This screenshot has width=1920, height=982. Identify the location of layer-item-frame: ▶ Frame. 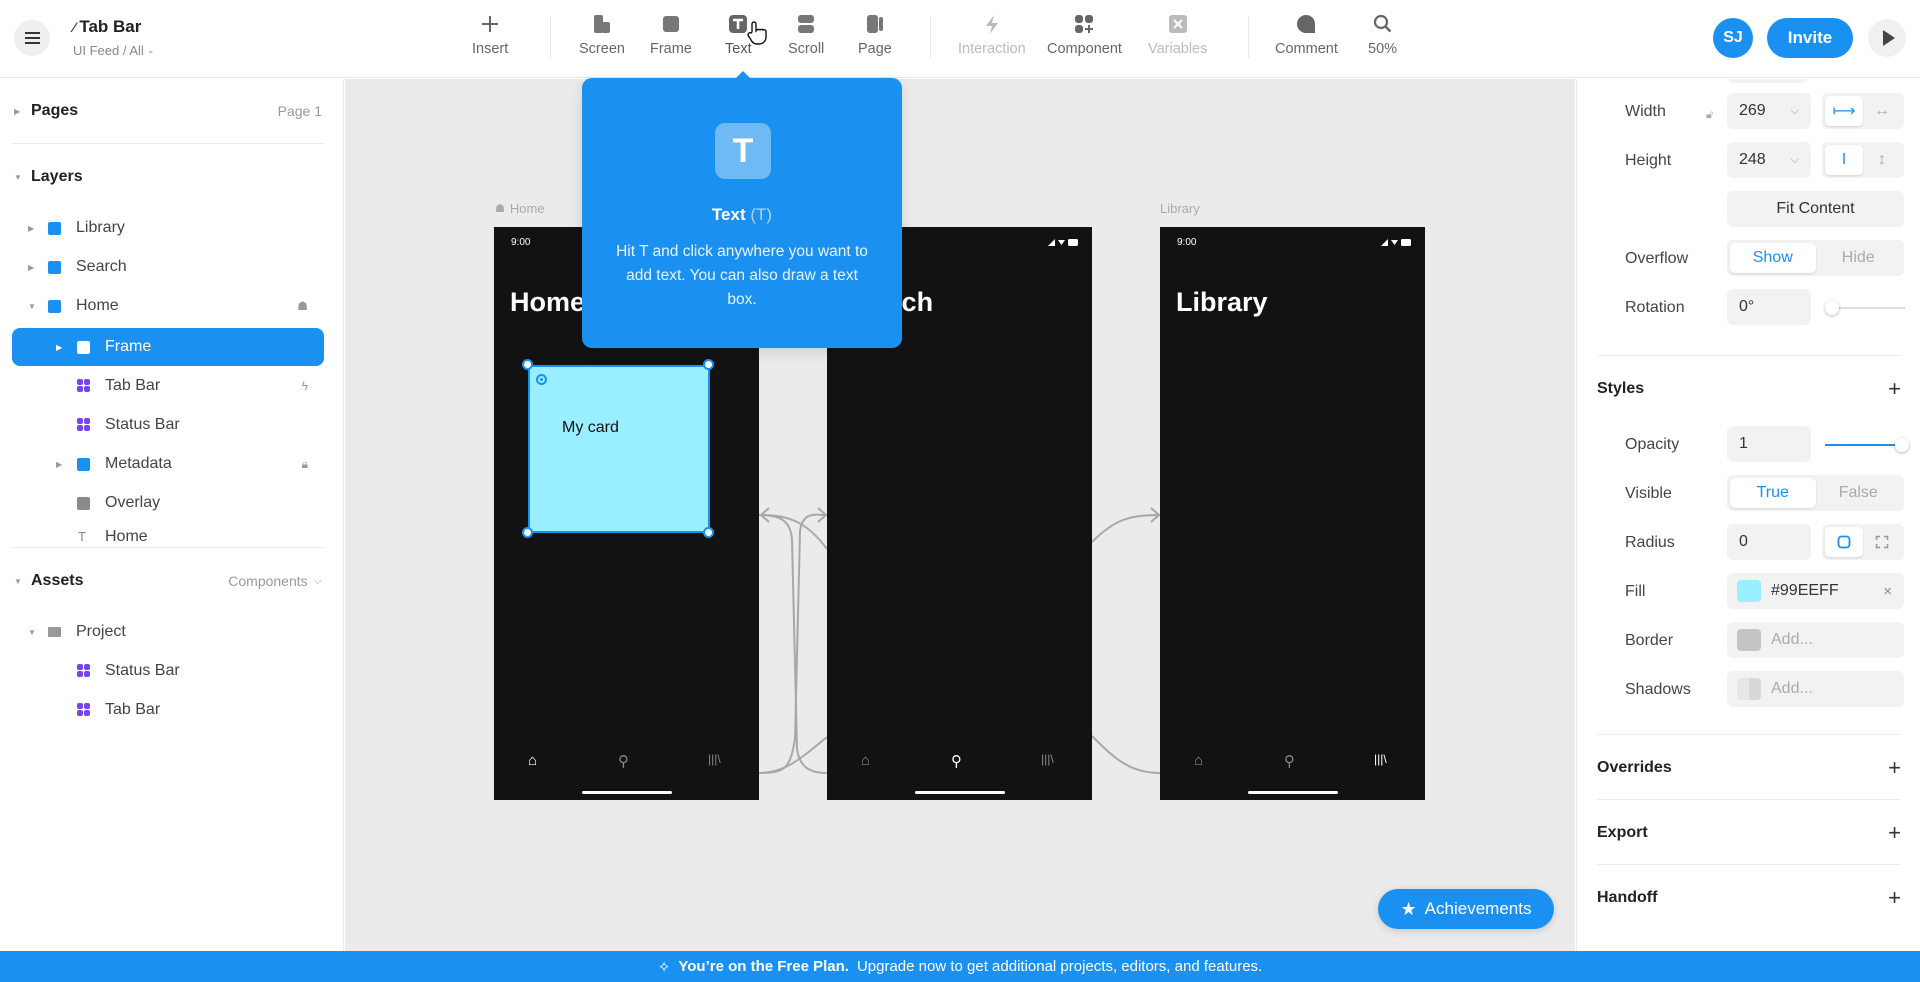
(168, 347).